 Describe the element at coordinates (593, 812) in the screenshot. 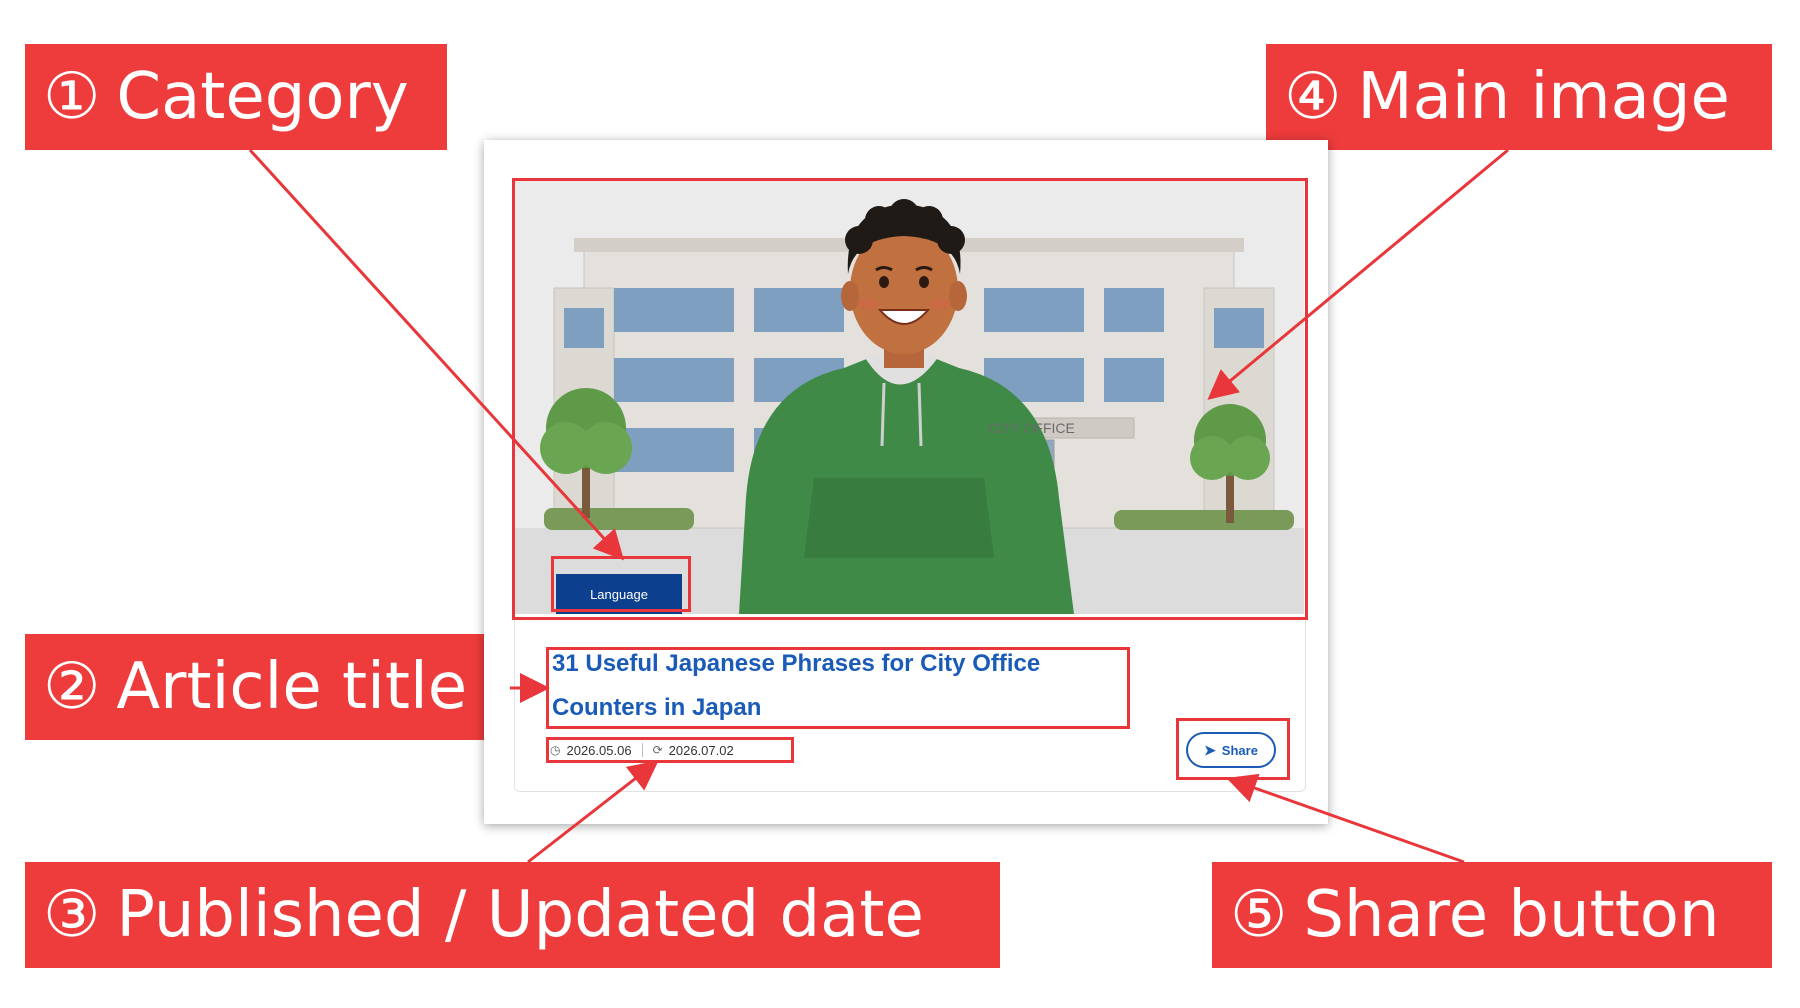

I see `arrow-dates` at that location.